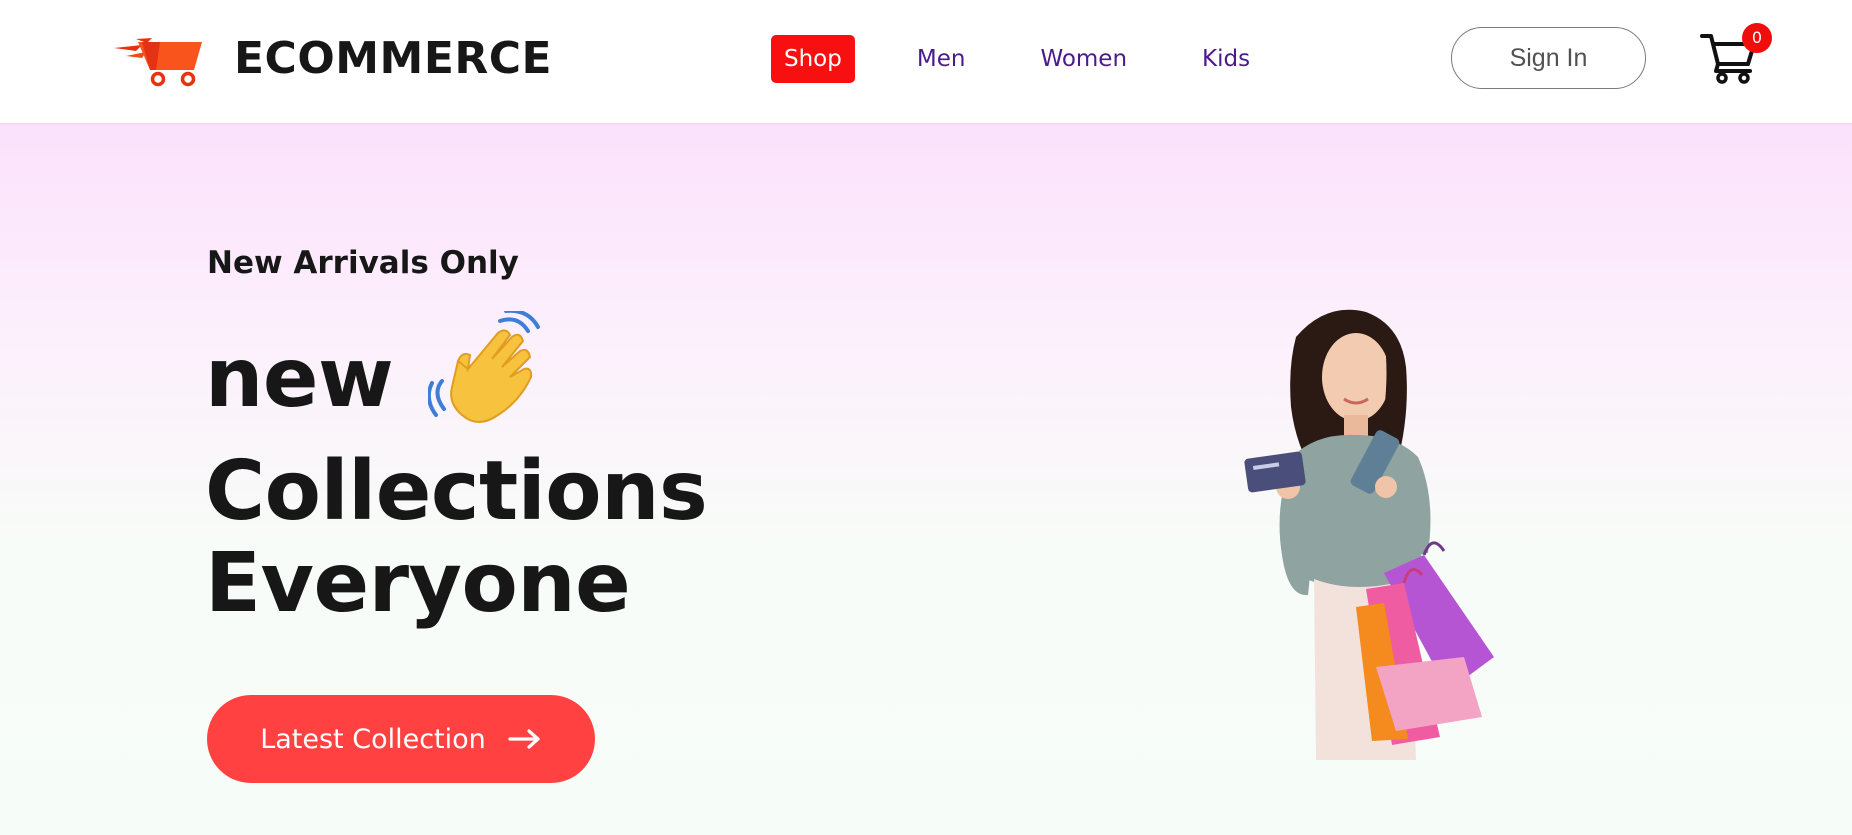 Image resolution: width=1852 pixels, height=835 pixels. I want to click on waving-hand-icon, so click(484, 367).